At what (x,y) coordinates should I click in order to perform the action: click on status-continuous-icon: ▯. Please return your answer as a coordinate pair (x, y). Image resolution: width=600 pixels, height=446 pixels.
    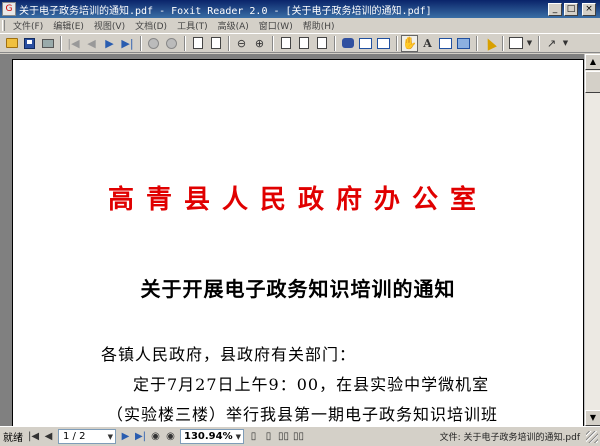
    Looking at the image, I should click on (268, 436).